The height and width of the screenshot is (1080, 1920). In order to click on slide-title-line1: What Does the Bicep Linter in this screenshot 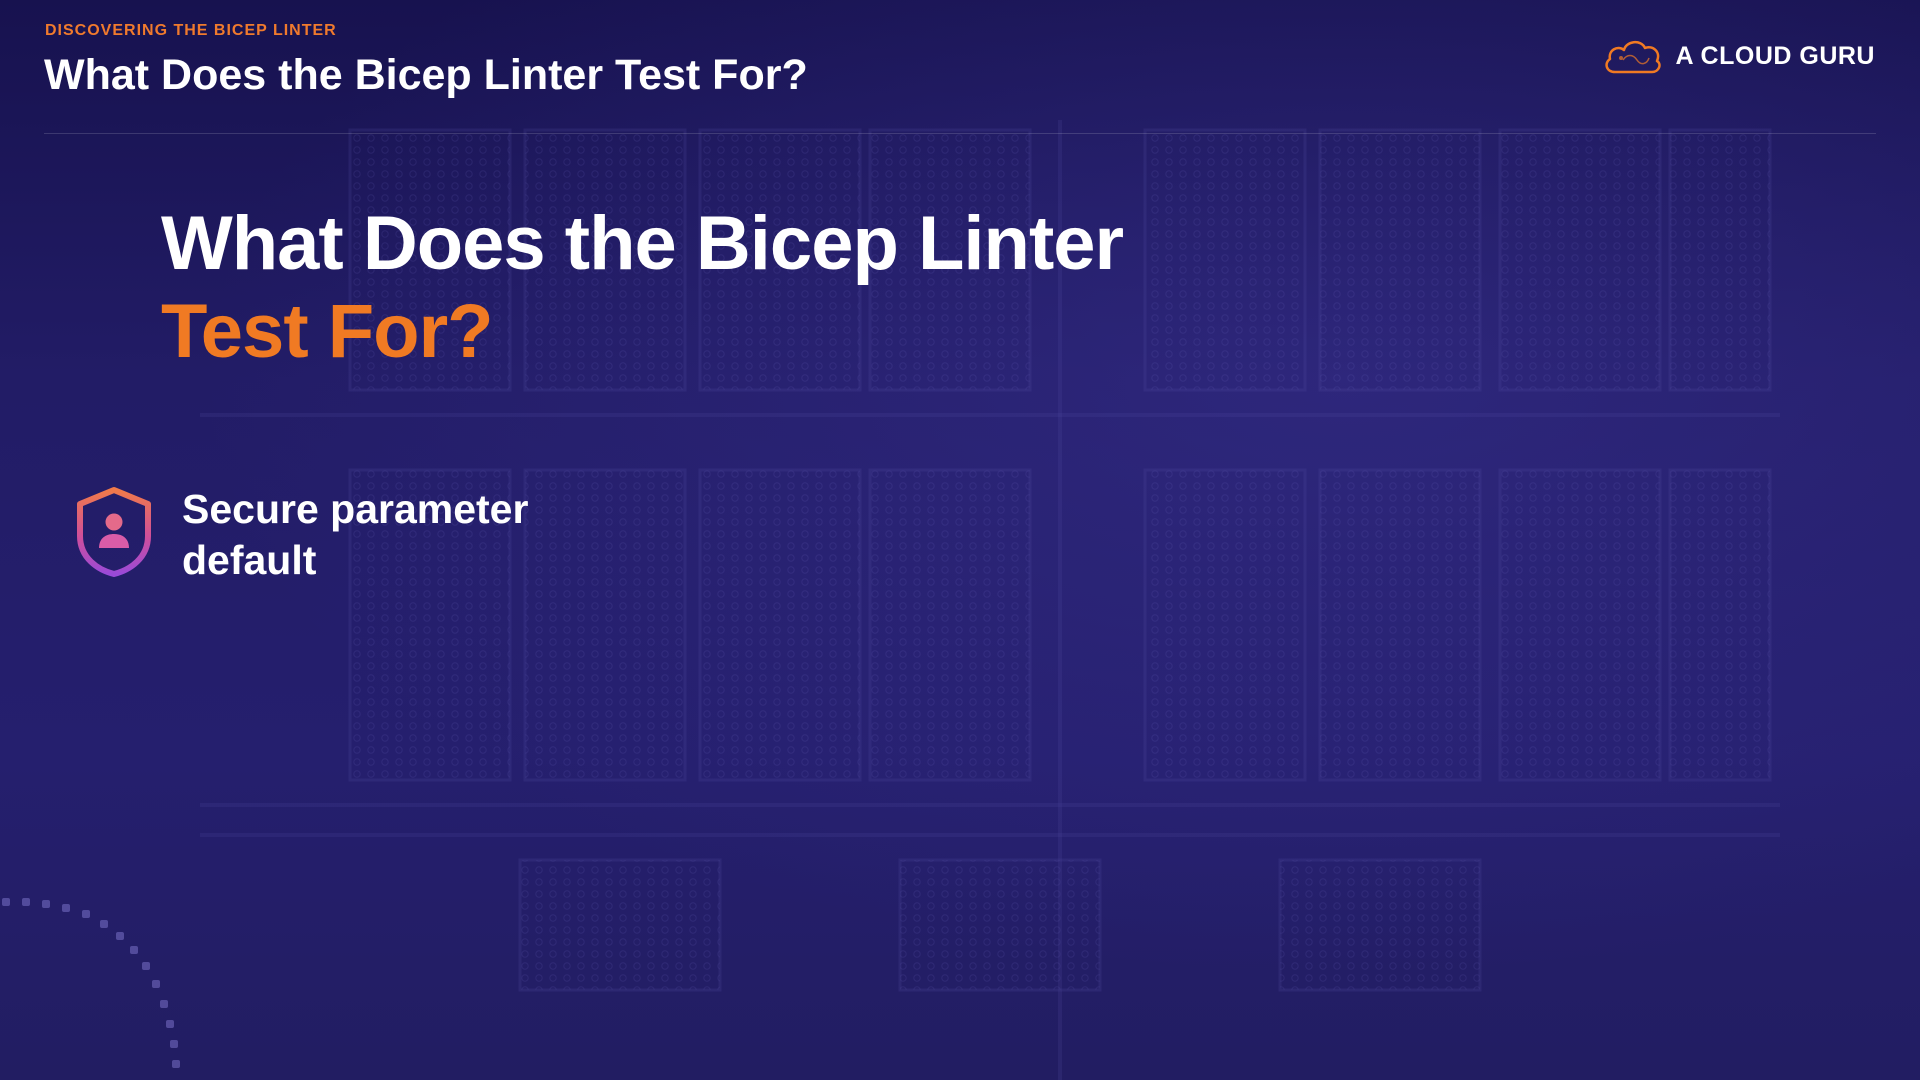, I will do `click(642, 243)`.